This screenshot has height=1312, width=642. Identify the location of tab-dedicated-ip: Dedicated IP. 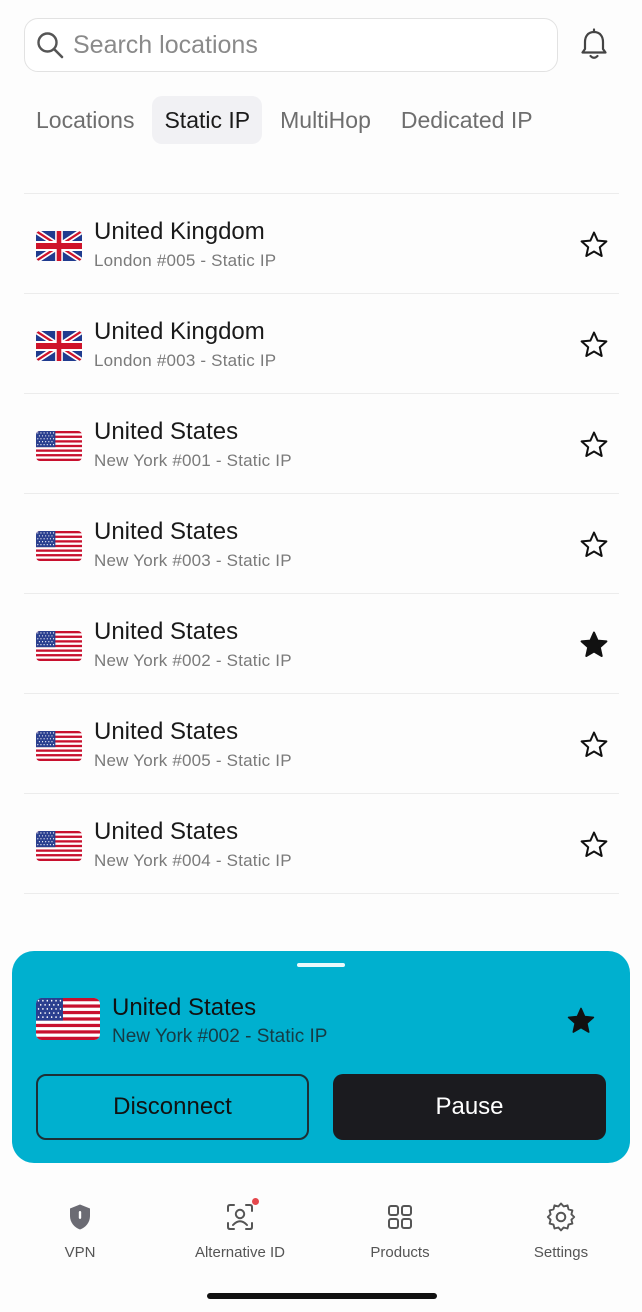
(467, 120).